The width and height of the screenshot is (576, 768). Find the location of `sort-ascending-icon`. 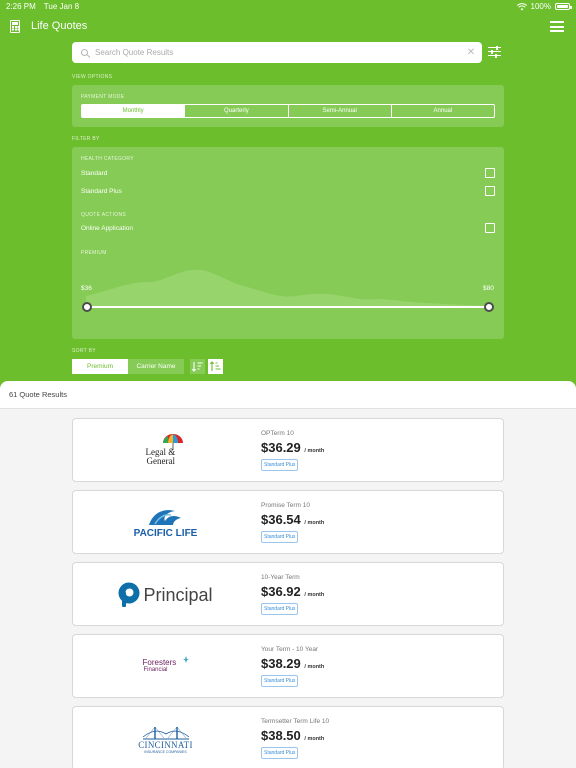

sort-ascending-icon is located at coordinates (215, 366).